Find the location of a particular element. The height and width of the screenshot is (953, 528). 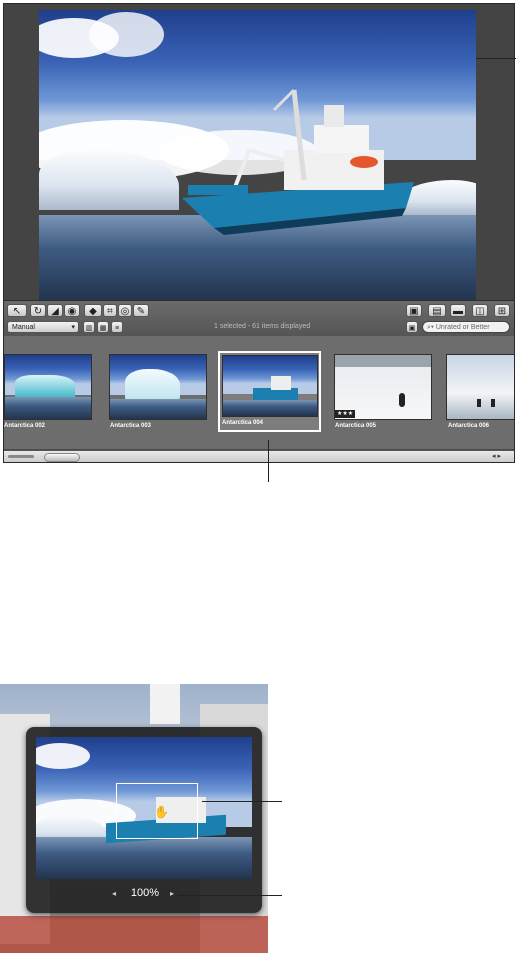

callout-line-browser is located at coordinates (268, 461).